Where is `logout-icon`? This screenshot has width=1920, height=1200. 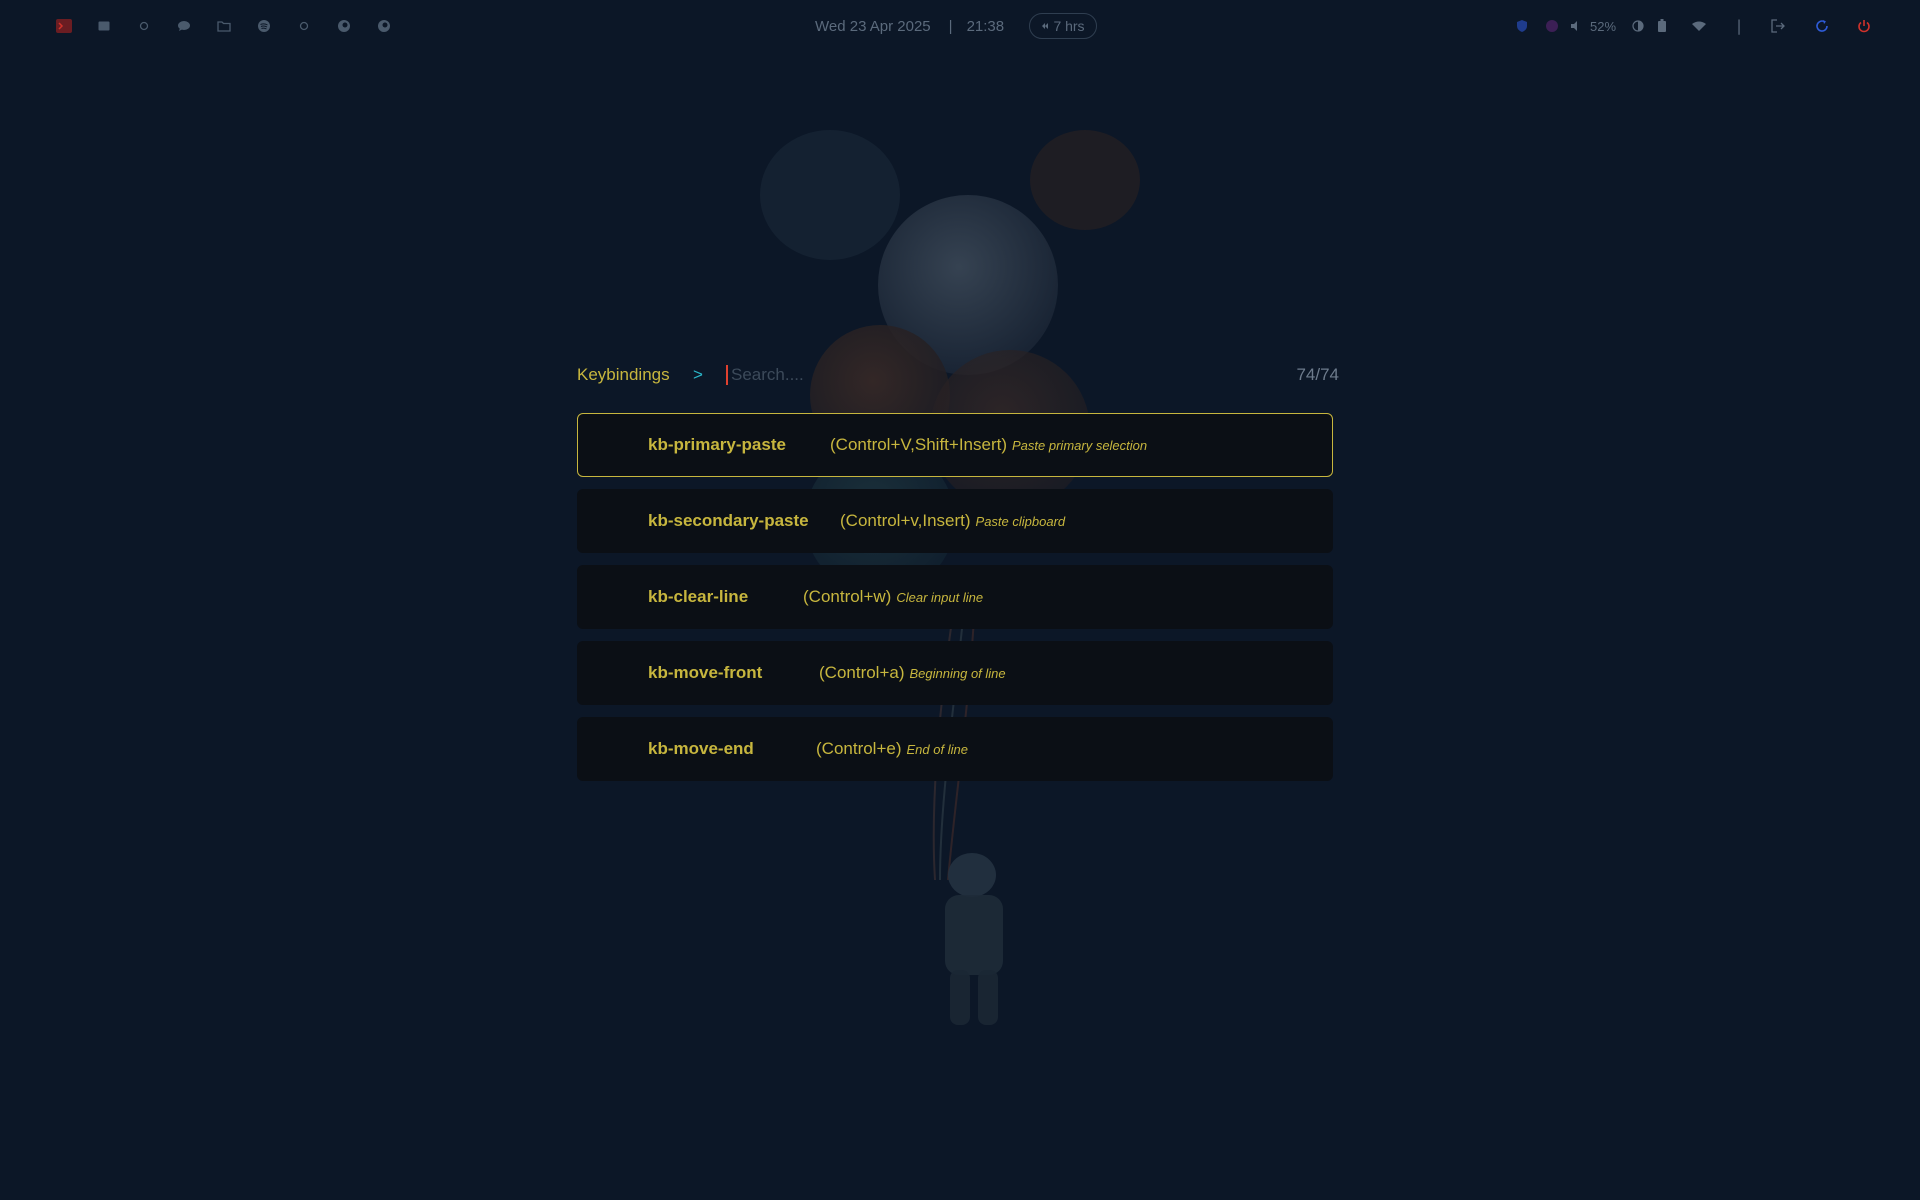
logout-icon is located at coordinates (1778, 26).